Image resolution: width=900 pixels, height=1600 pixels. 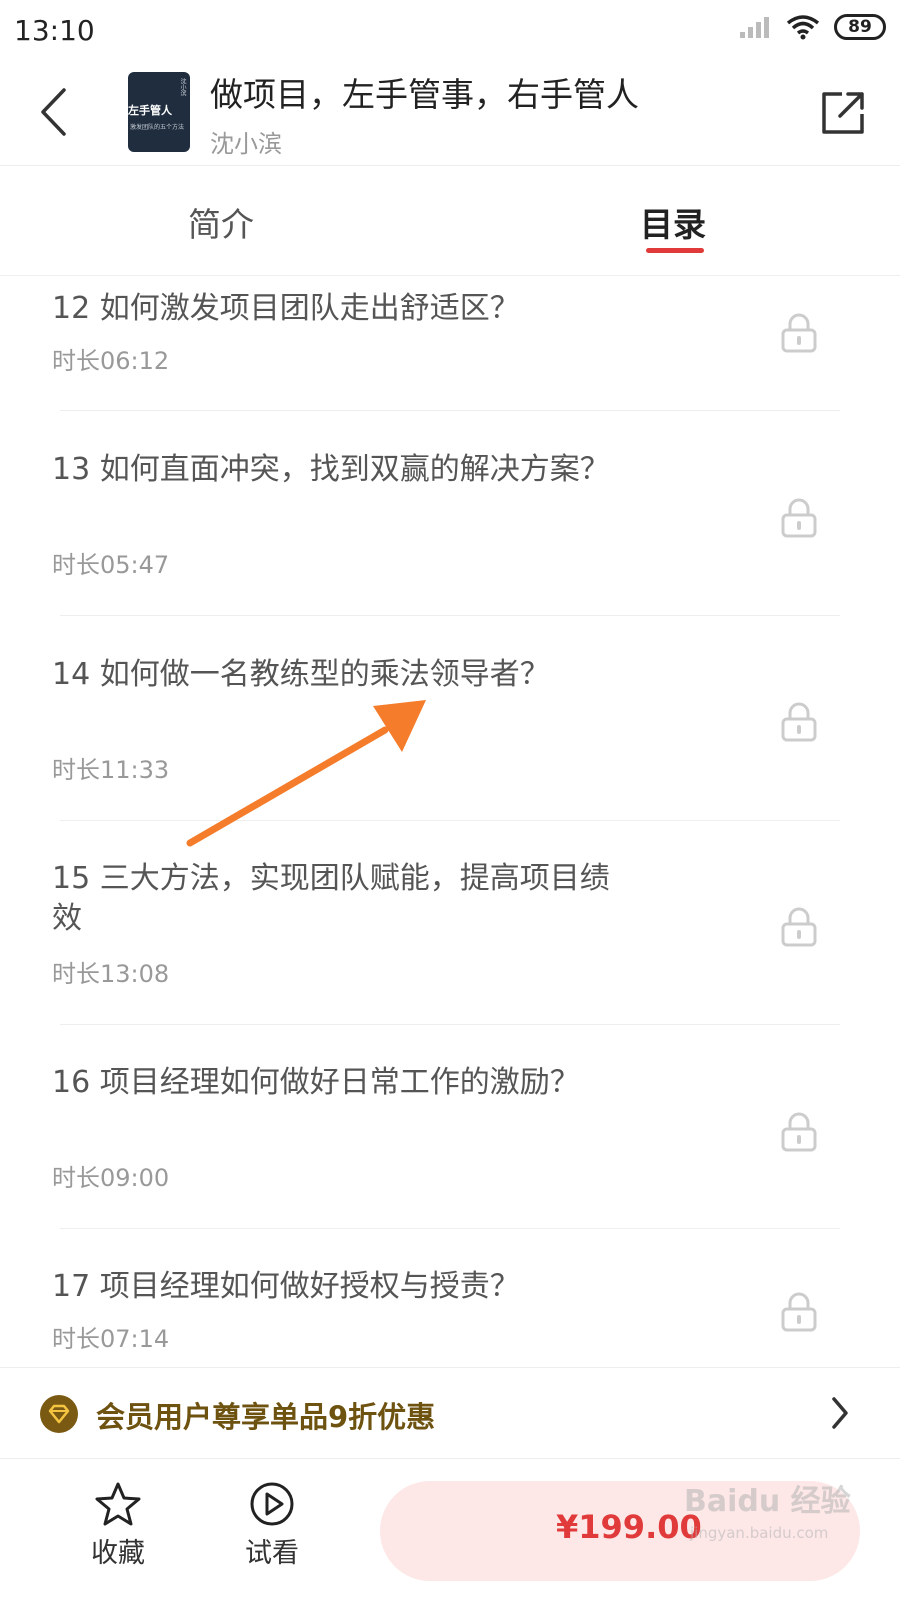 I want to click on chapter-title: 16 项目经理如何做好日常工作的激励？, so click(x=316, y=1082).